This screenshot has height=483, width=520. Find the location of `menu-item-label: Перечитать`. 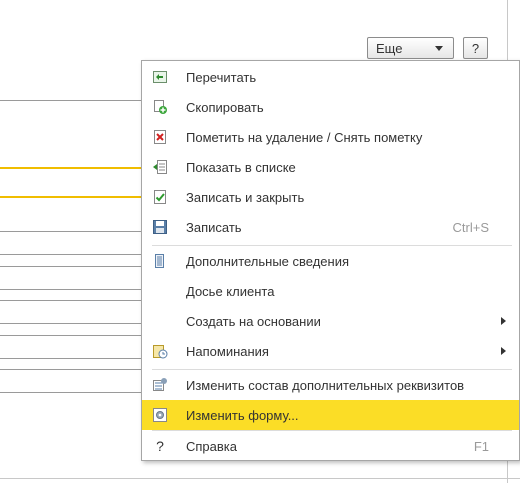

menu-item-label: Перечитать is located at coordinates (221, 77).